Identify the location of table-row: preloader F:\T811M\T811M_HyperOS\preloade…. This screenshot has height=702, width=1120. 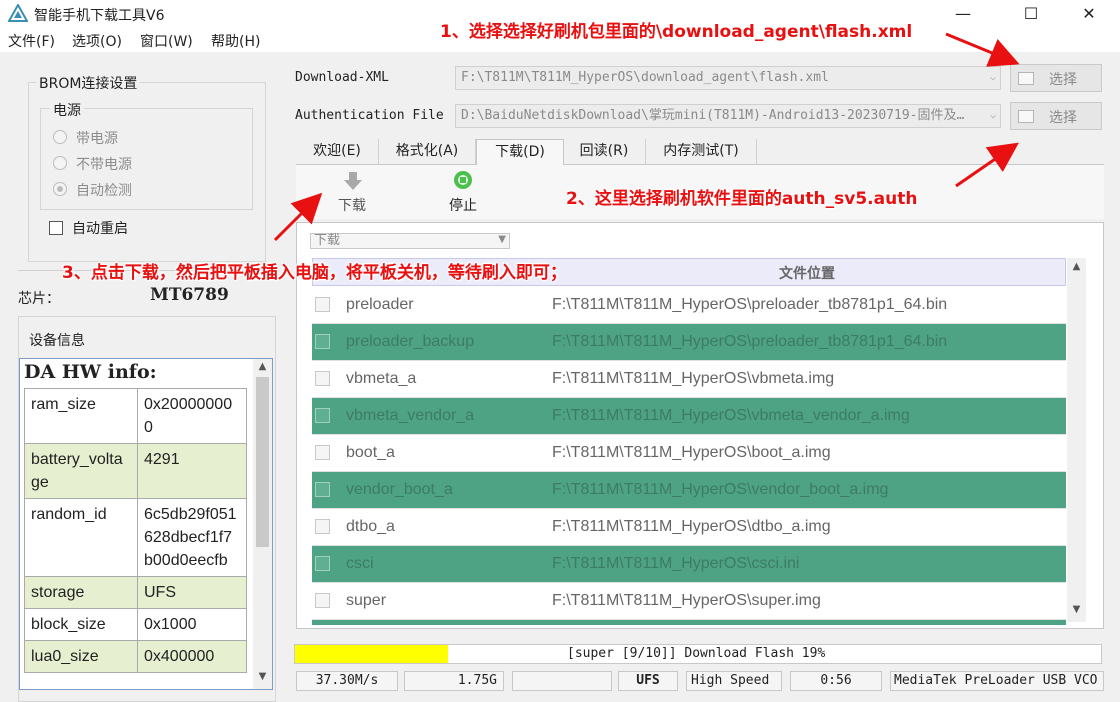
(689, 305).